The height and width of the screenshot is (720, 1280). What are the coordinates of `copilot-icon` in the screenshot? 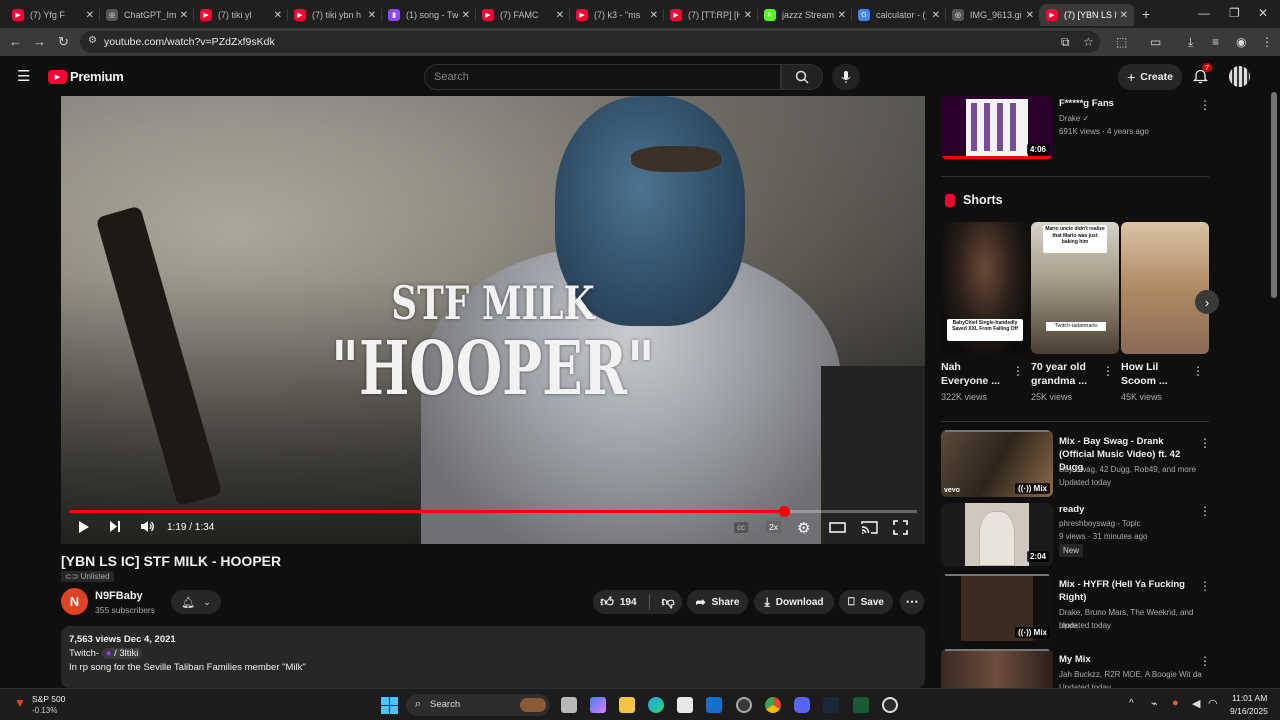 It's located at (598, 705).